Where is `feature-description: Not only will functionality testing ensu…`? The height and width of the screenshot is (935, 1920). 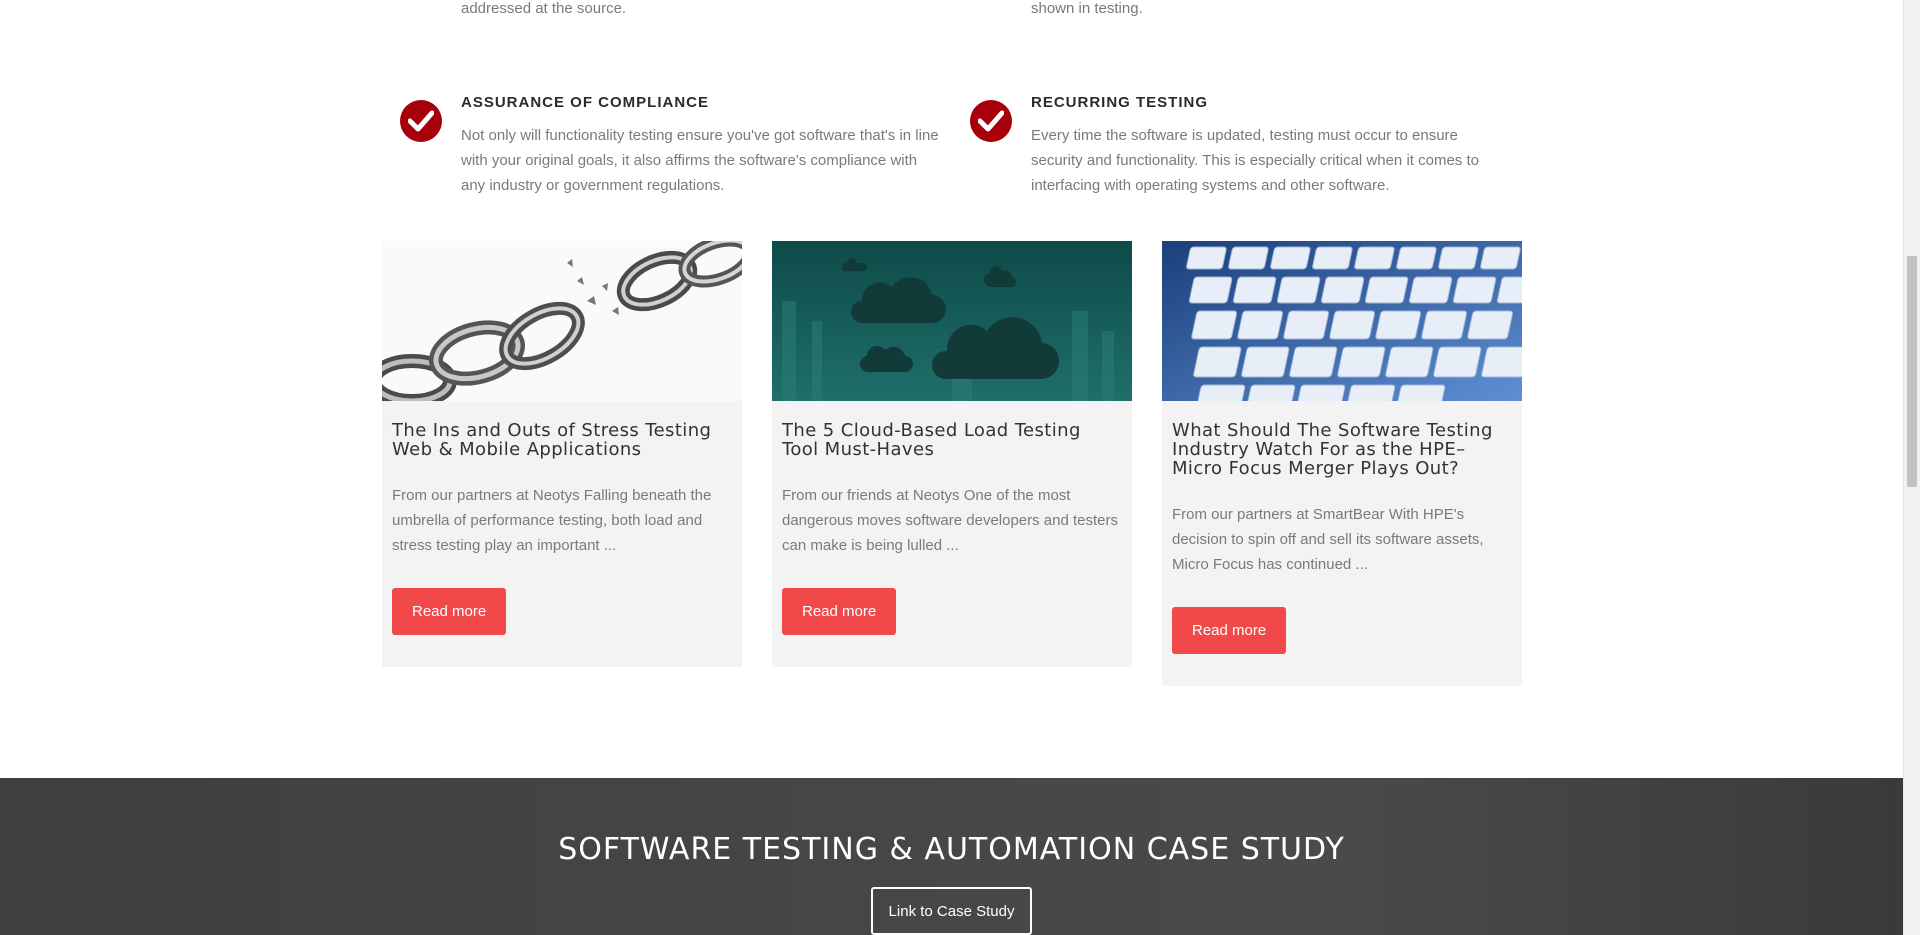 feature-description: Not only will functionality testing ensu… is located at coordinates (700, 160).